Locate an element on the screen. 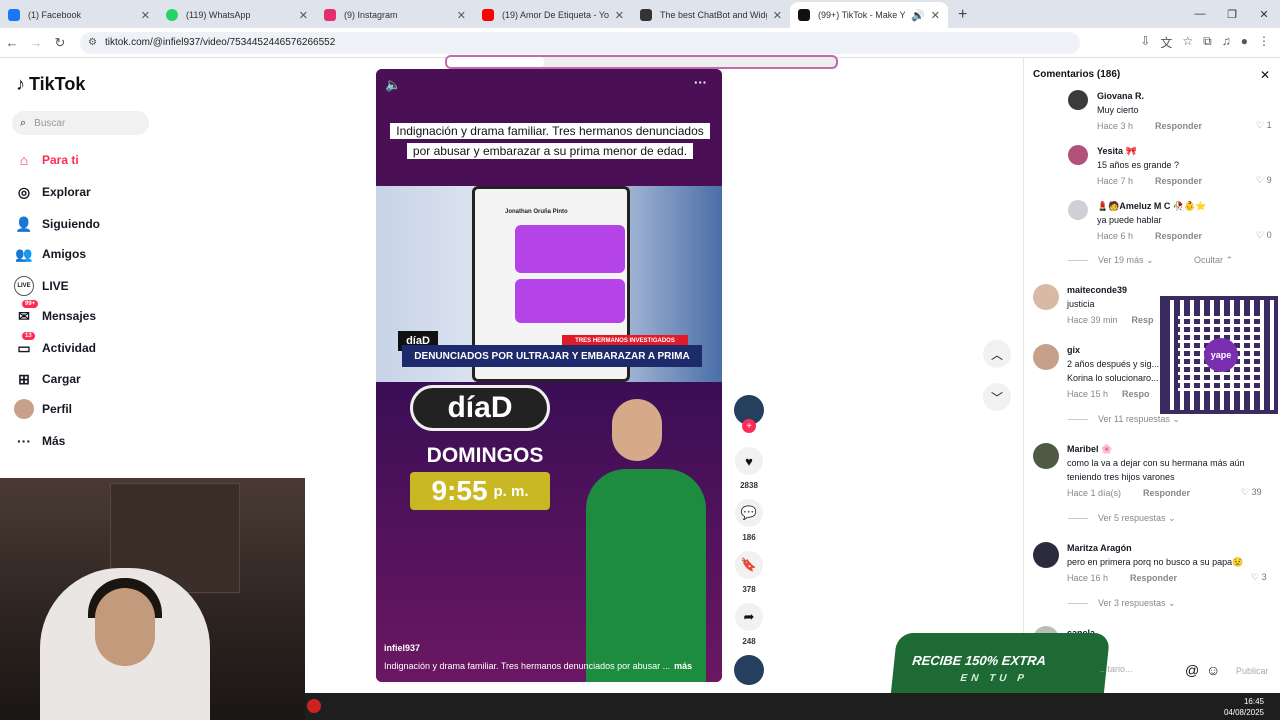 The image size is (1280, 720). like-comment-button: ♡ 1 is located at coordinates (1264, 125).